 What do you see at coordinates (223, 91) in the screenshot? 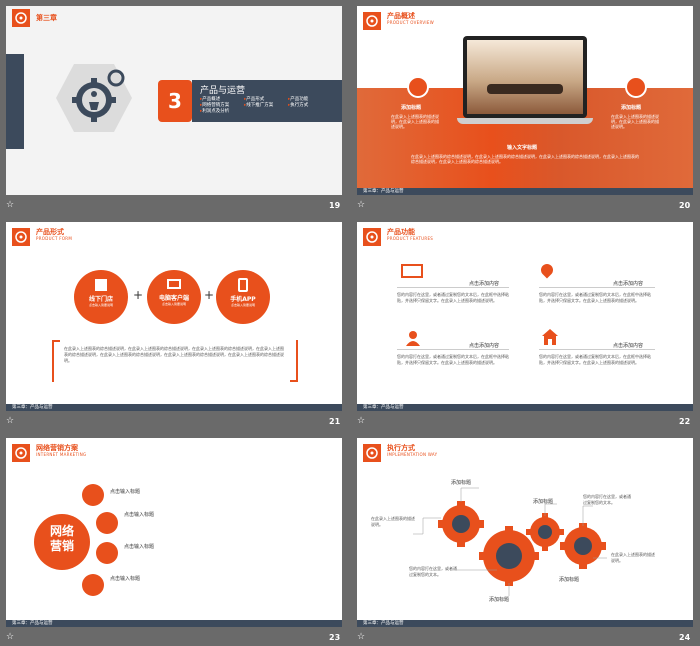
I see `section-title: 产品与运营` at bounding box center [223, 91].